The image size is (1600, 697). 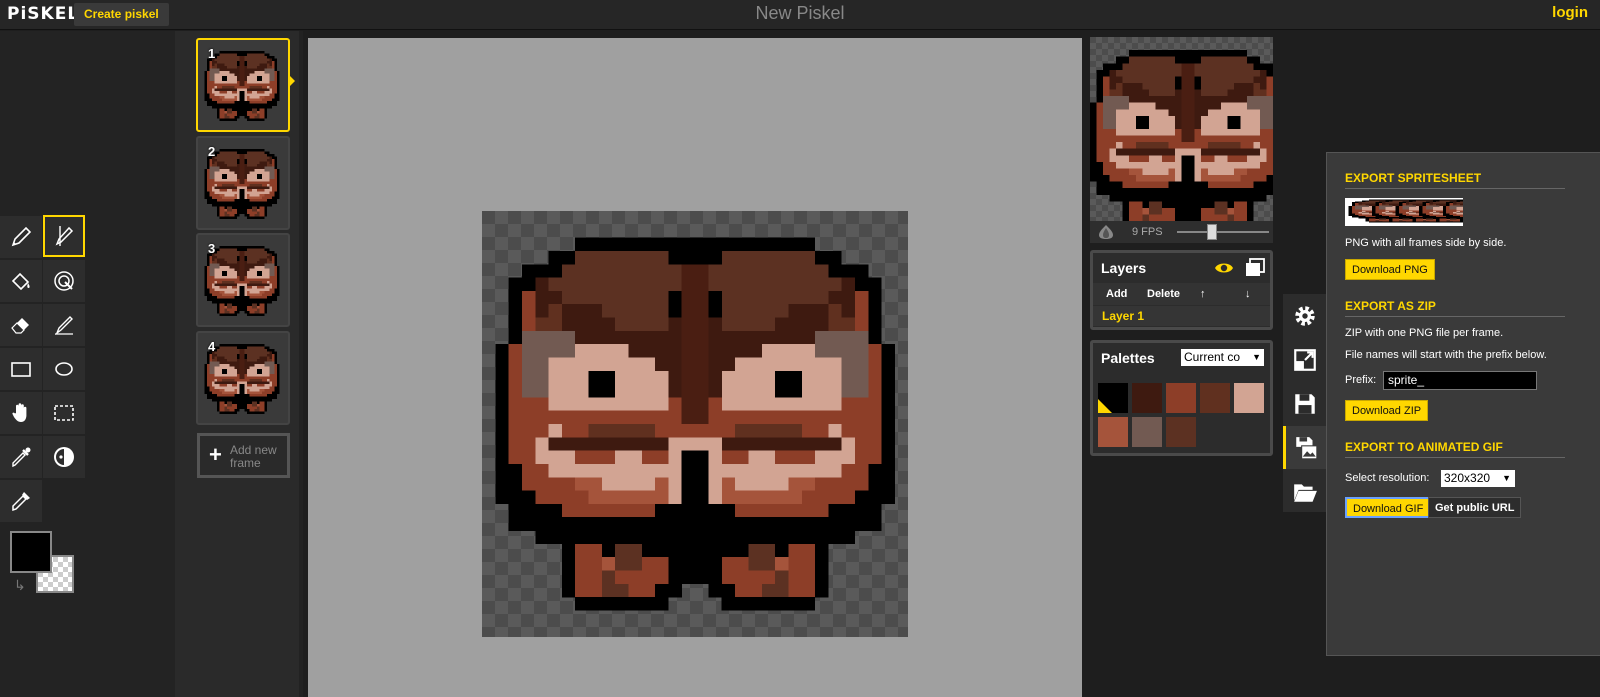 I want to click on move-layer-down-button: ↓, so click(x=1248, y=294).